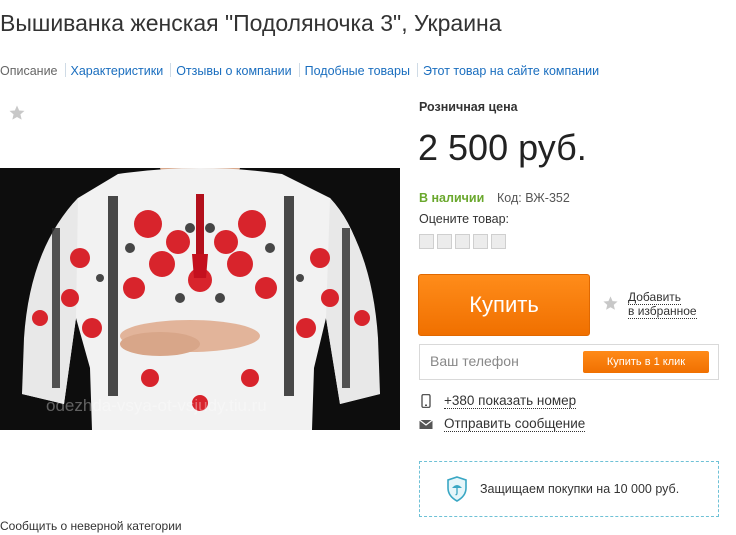 The height and width of the screenshot is (535, 736). Describe the element at coordinates (533, 198) in the screenshot. I see `product-code: Код: ВЖ-352` at that location.